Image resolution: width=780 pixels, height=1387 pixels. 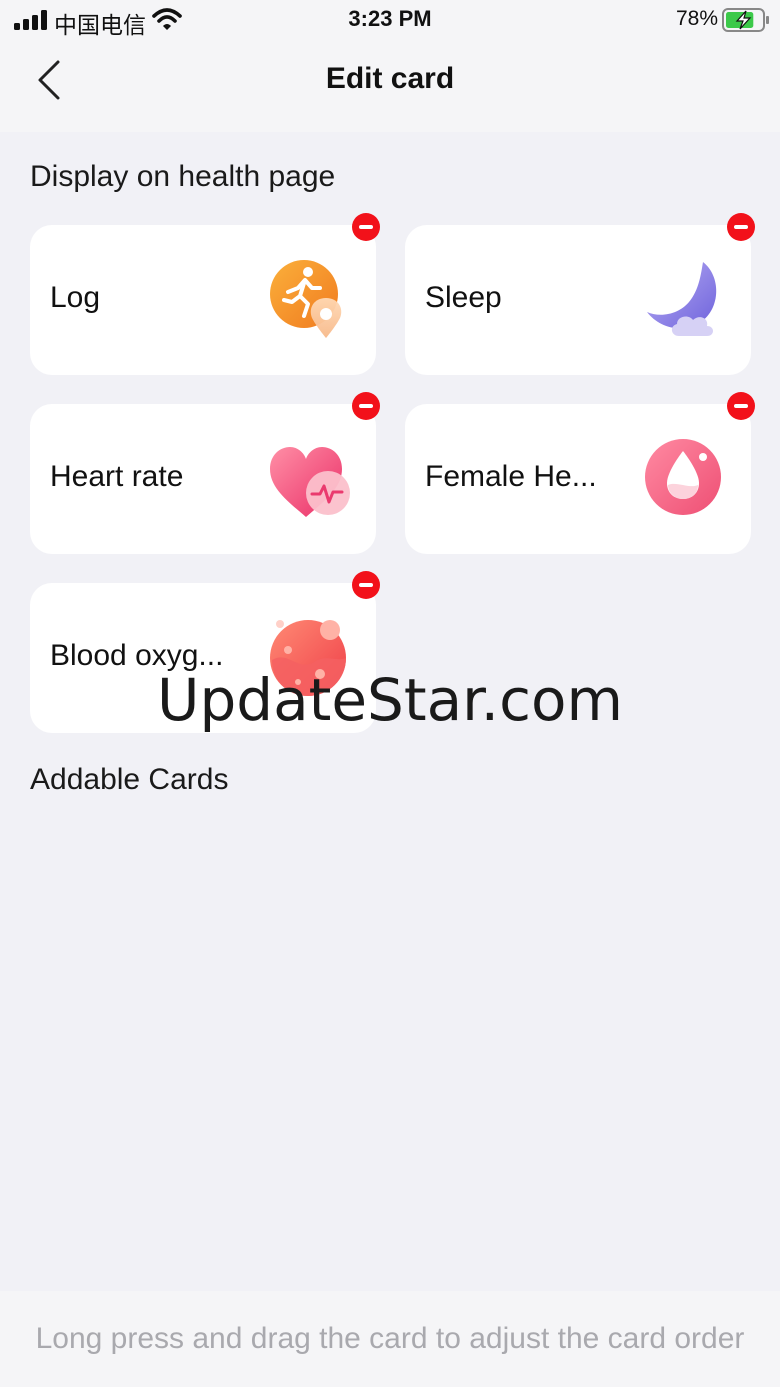 I want to click on page-title: Edit card, so click(x=390, y=78).